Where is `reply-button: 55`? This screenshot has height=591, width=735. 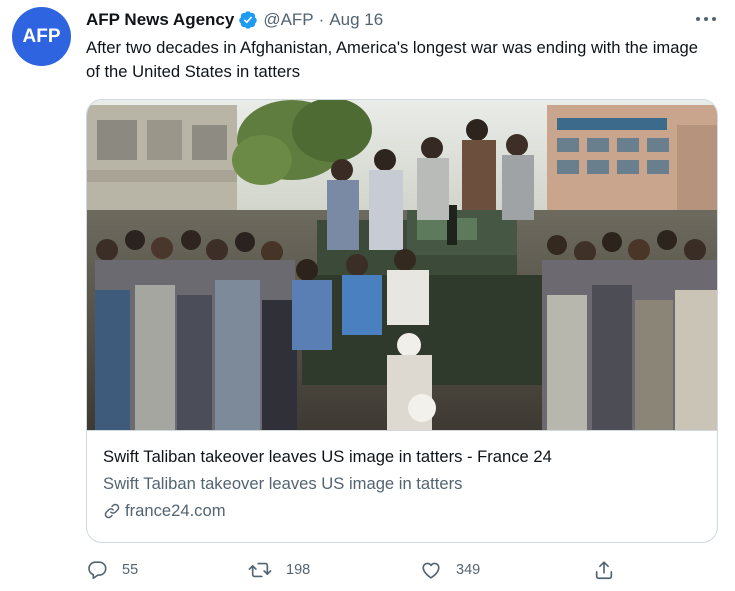 reply-button: 55 is located at coordinates (112, 570).